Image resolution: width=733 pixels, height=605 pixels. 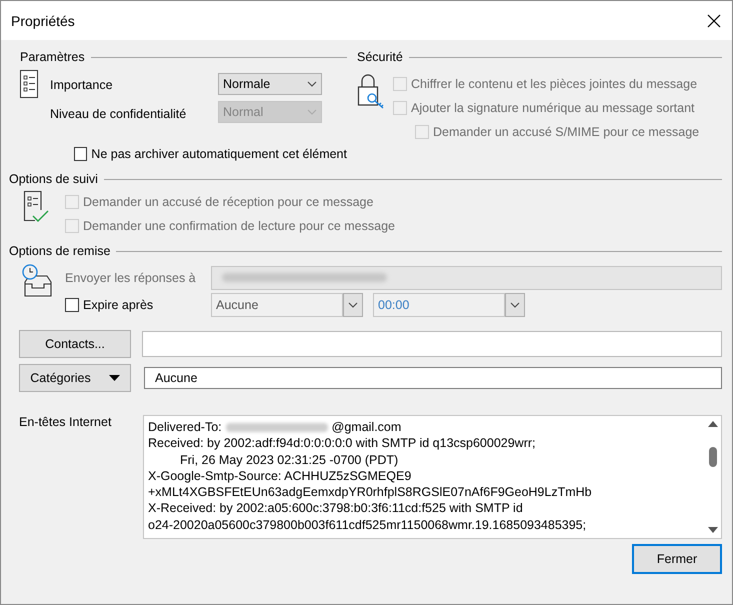 I want to click on section-title: Options de remise, so click(x=59, y=251).